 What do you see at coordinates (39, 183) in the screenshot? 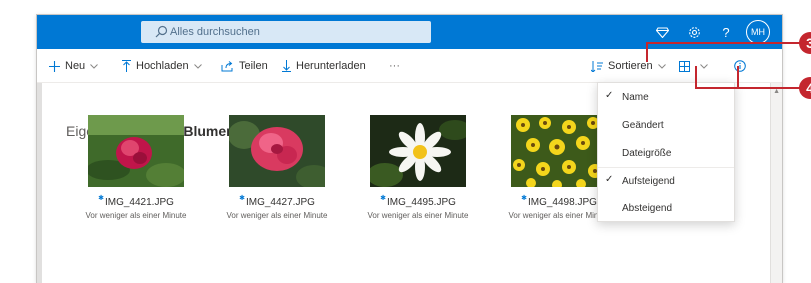
I see `left-pane-edge` at bounding box center [39, 183].